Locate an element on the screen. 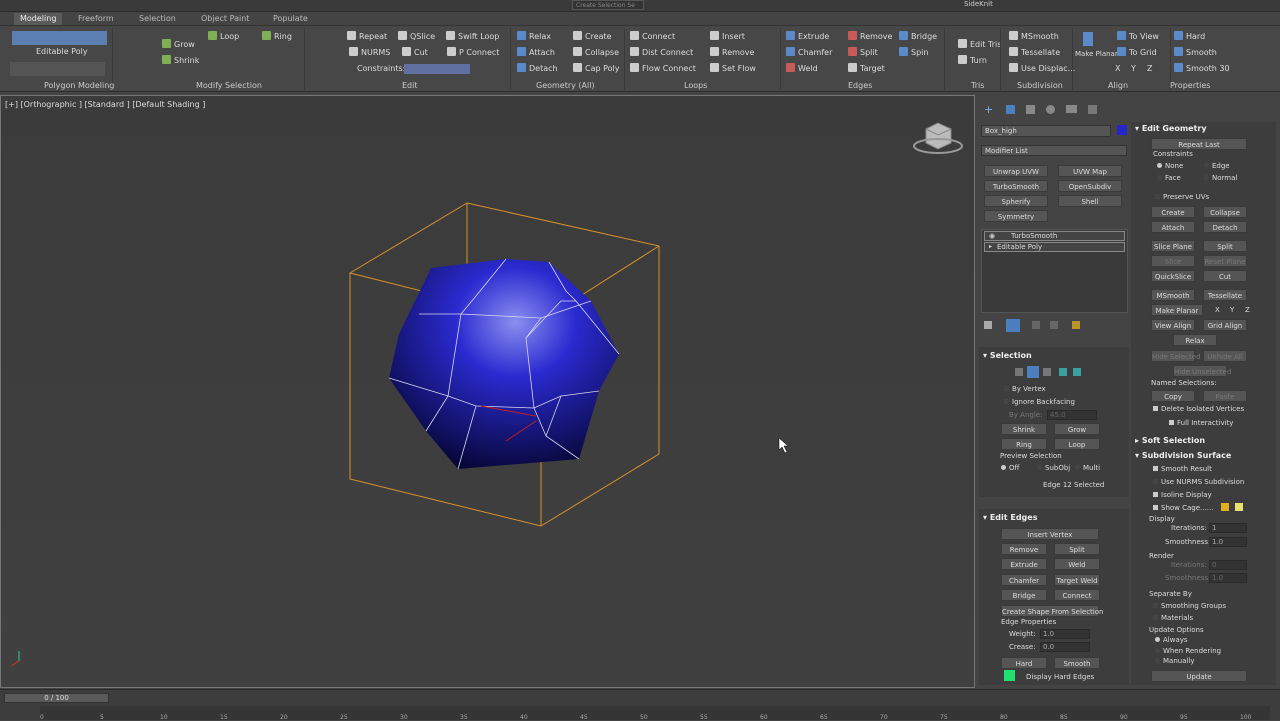 The height and width of the screenshot is (721, 1280). planar-z-button: Z is located at coordinates (1247, 310).